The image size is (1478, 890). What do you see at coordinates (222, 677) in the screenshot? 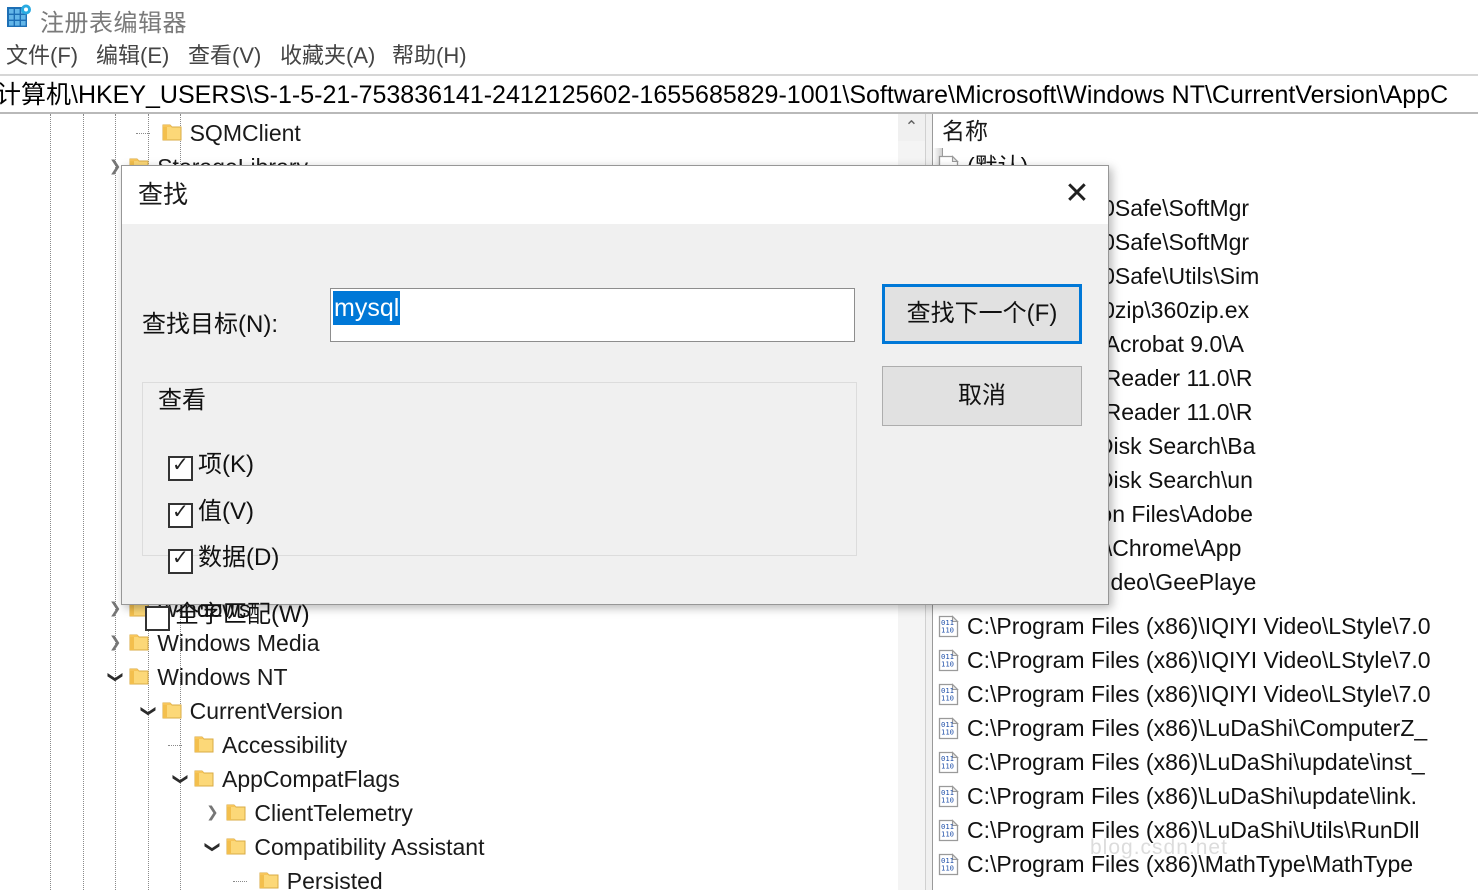
I see `tree-item-label: Windows NT` at bounding box center [222, 677].